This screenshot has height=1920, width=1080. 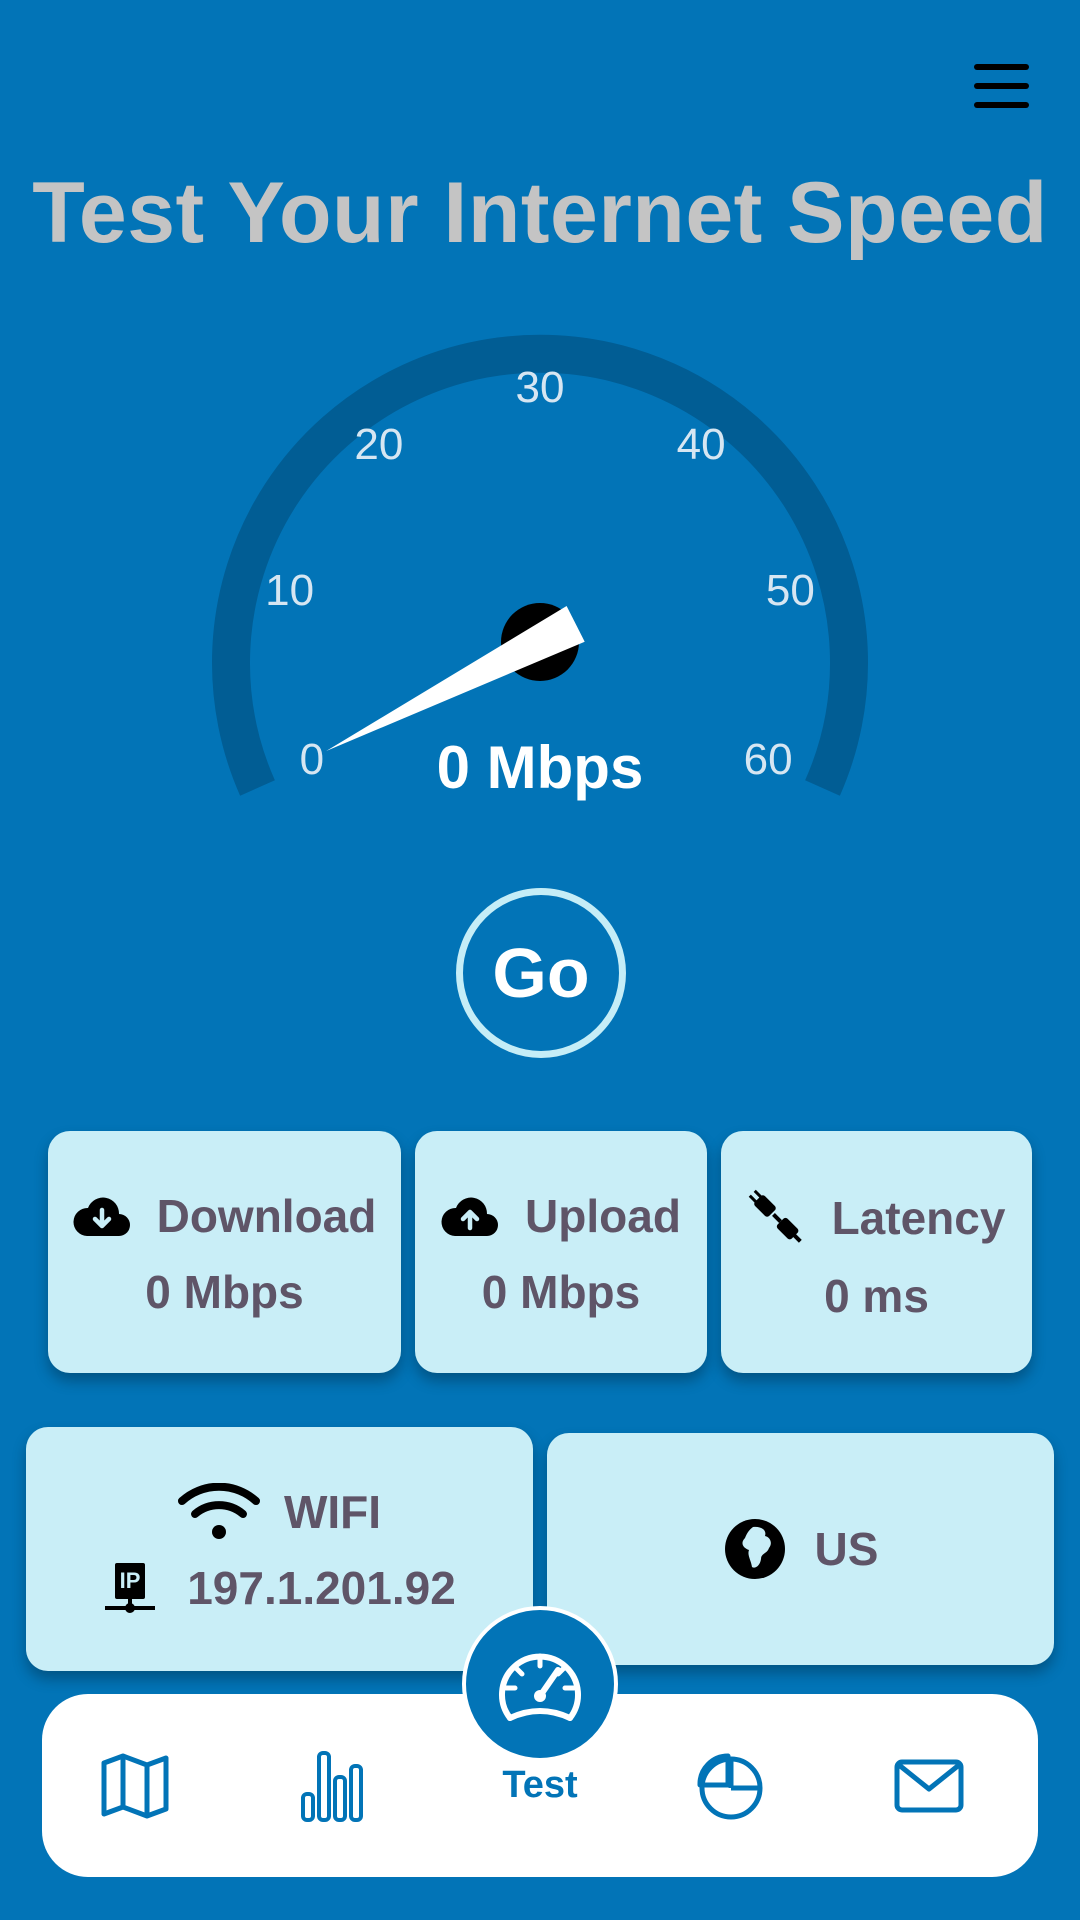 I want to click on upload-label: Upload, so click(x=603, y=1216).